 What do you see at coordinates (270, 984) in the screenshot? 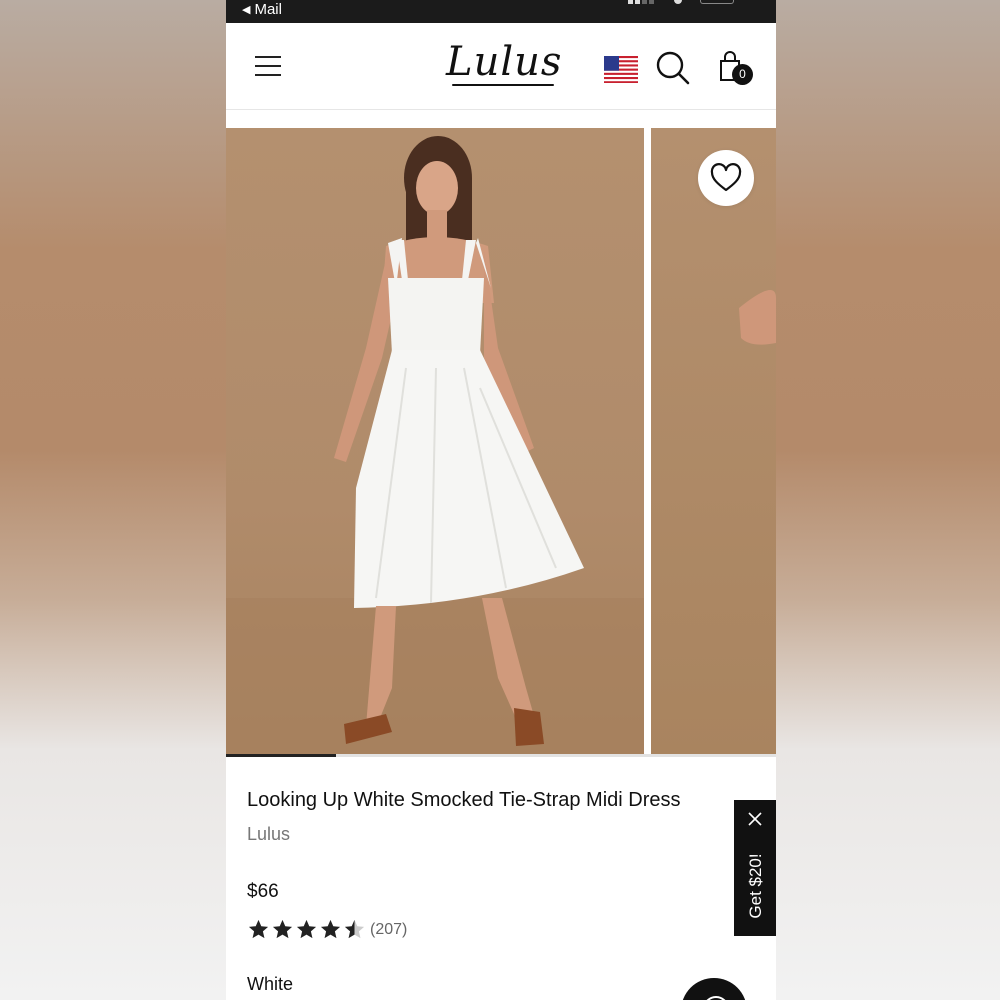
I see `selected-color-label: White` at bounding box center [270, 984].